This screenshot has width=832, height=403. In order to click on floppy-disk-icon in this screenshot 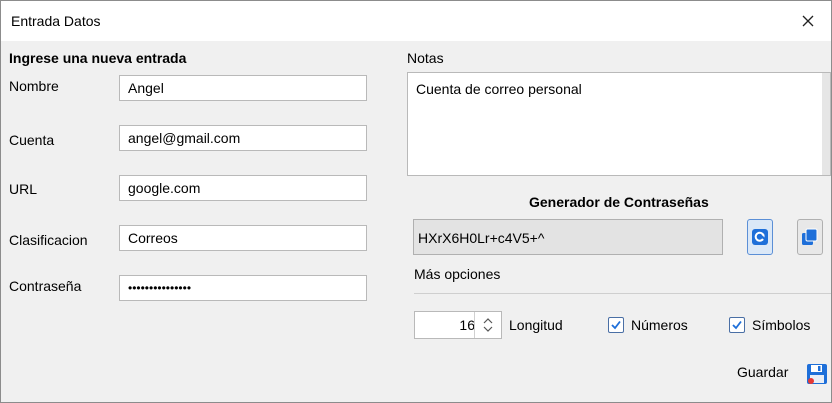, I will do `click(817, 374)`.